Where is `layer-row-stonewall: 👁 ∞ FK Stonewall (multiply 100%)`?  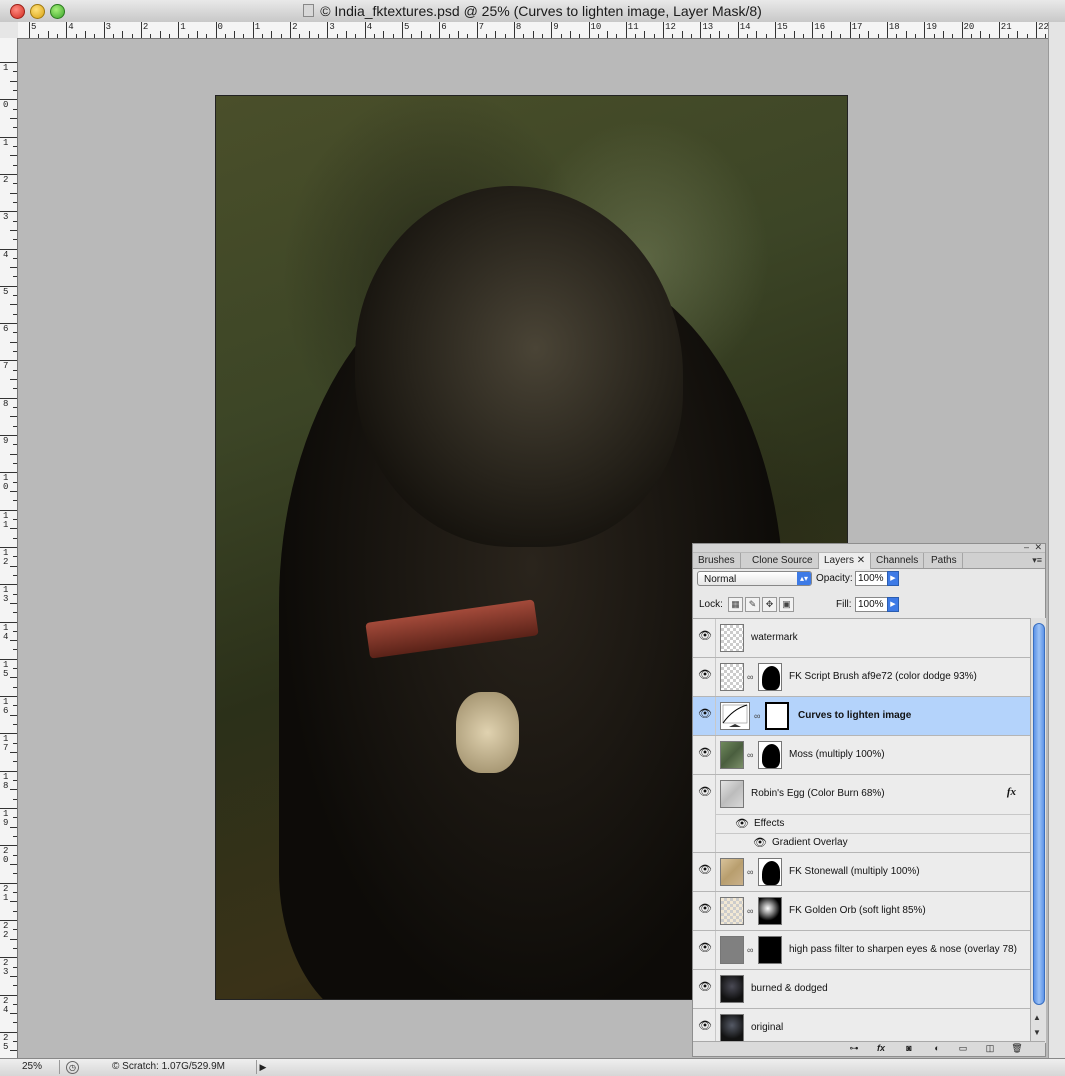
layer-row-stonewall: 👁 ∞ FK Stonewall (multiply 100%) is located at coordinates (861, 872).